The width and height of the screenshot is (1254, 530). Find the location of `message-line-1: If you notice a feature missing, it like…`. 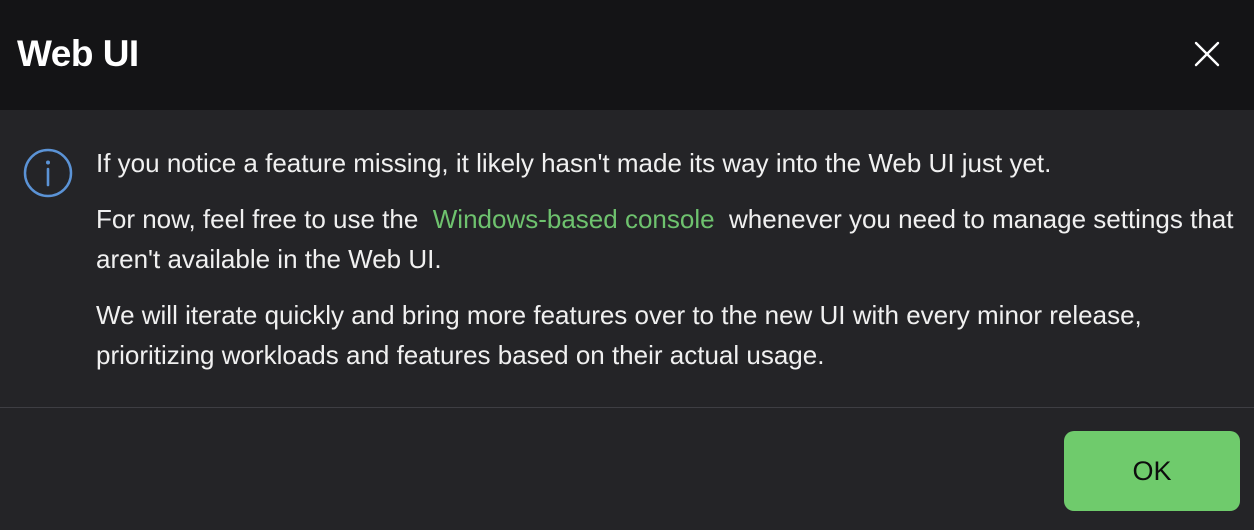

message-line-1: If you notice a feature missing, it like… is located at coordinates (574, 163).